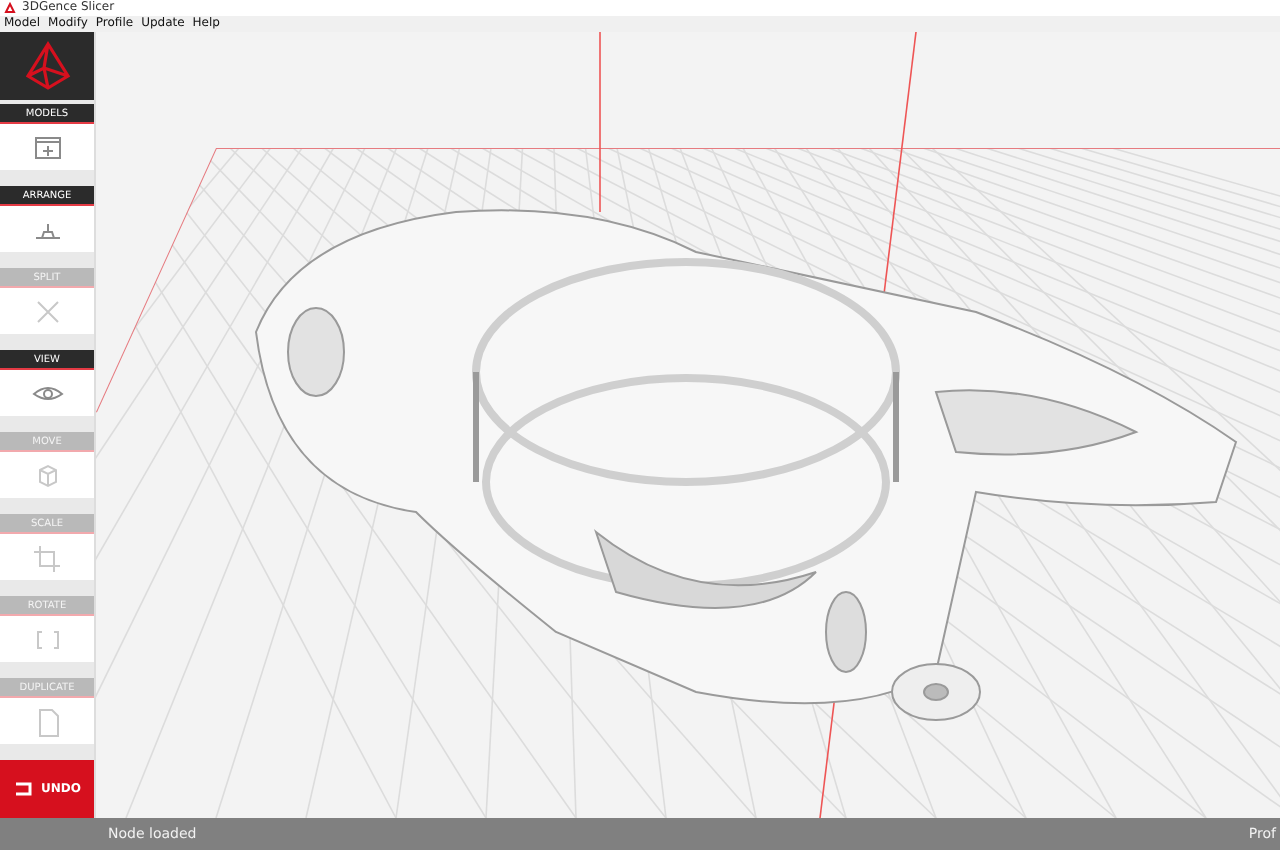 The width and height of the screenshot is (1280, 850). I want to click on triangle-logo-icon, so click(47, 66).